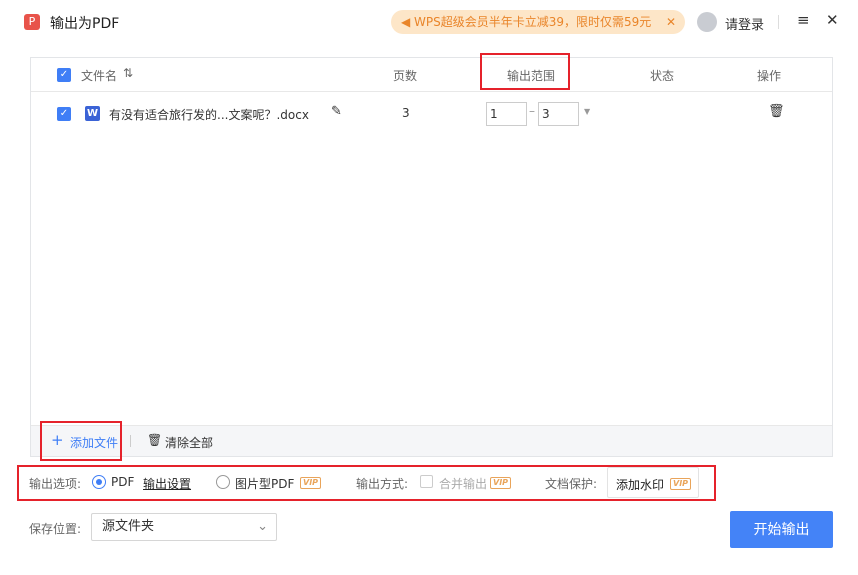 The height and width of the screenshot is (575, 858). I want to click on header-actions: 操作, so click(769, 76).